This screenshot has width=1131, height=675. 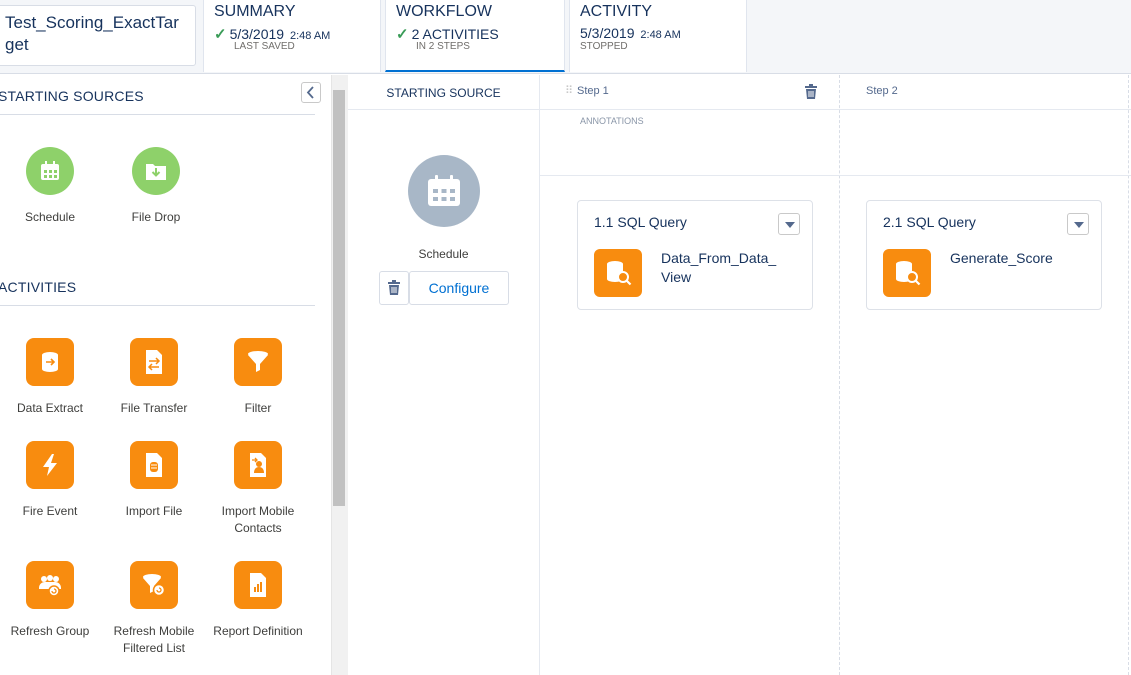 I want to click on activity-report-definition: Report Definition, so click(x=258, y=600).